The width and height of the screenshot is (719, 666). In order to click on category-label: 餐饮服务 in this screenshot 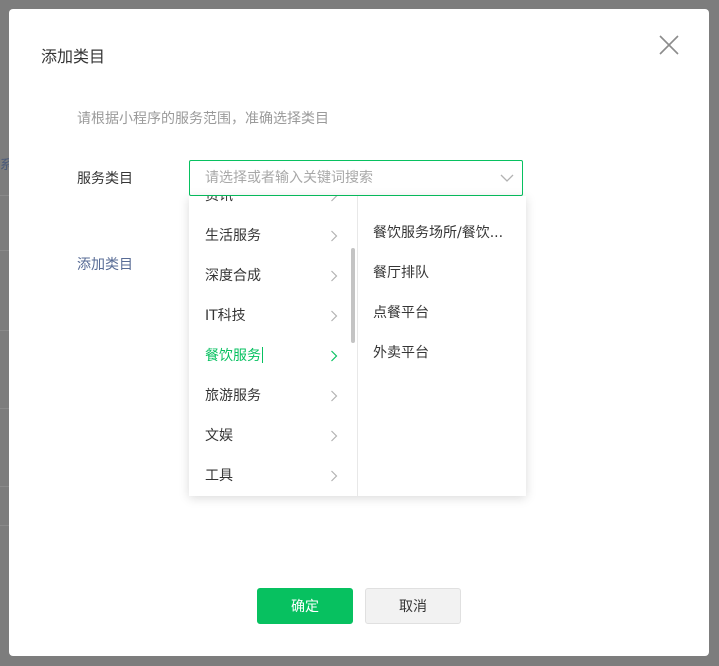, I will do `click(233, 356)`.